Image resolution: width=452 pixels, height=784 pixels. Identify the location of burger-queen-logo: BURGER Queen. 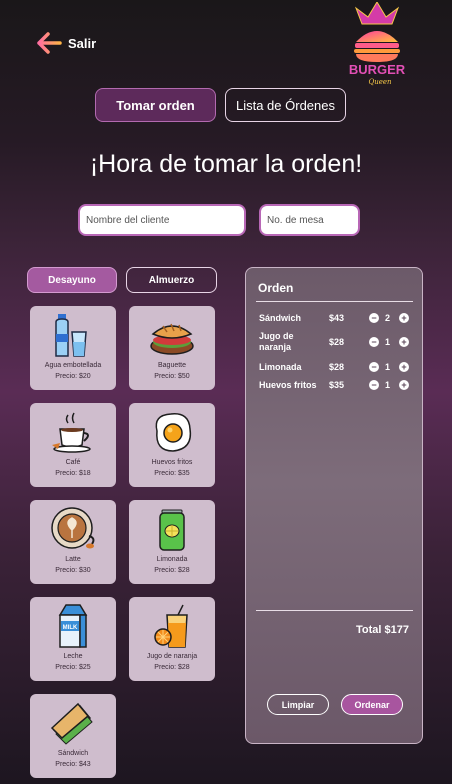
(377, 44).